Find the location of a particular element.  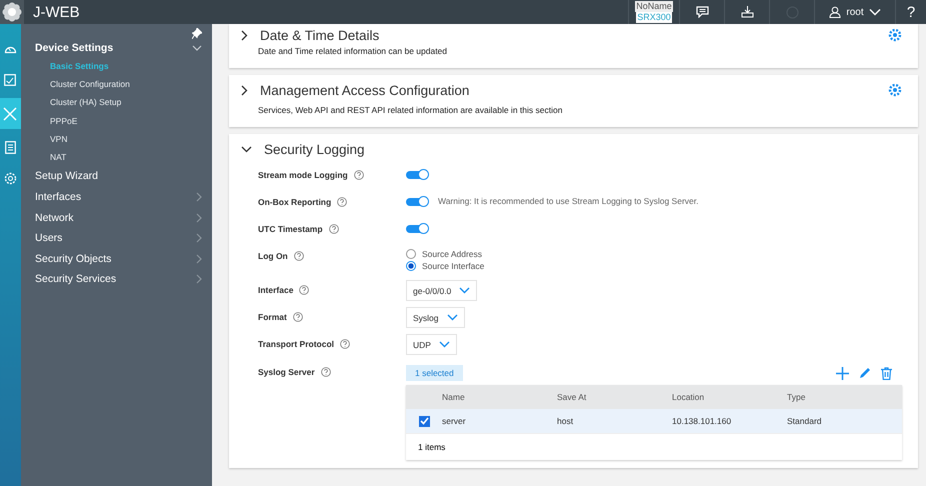

dropdown: UDP is located at coordinates (431, 344).